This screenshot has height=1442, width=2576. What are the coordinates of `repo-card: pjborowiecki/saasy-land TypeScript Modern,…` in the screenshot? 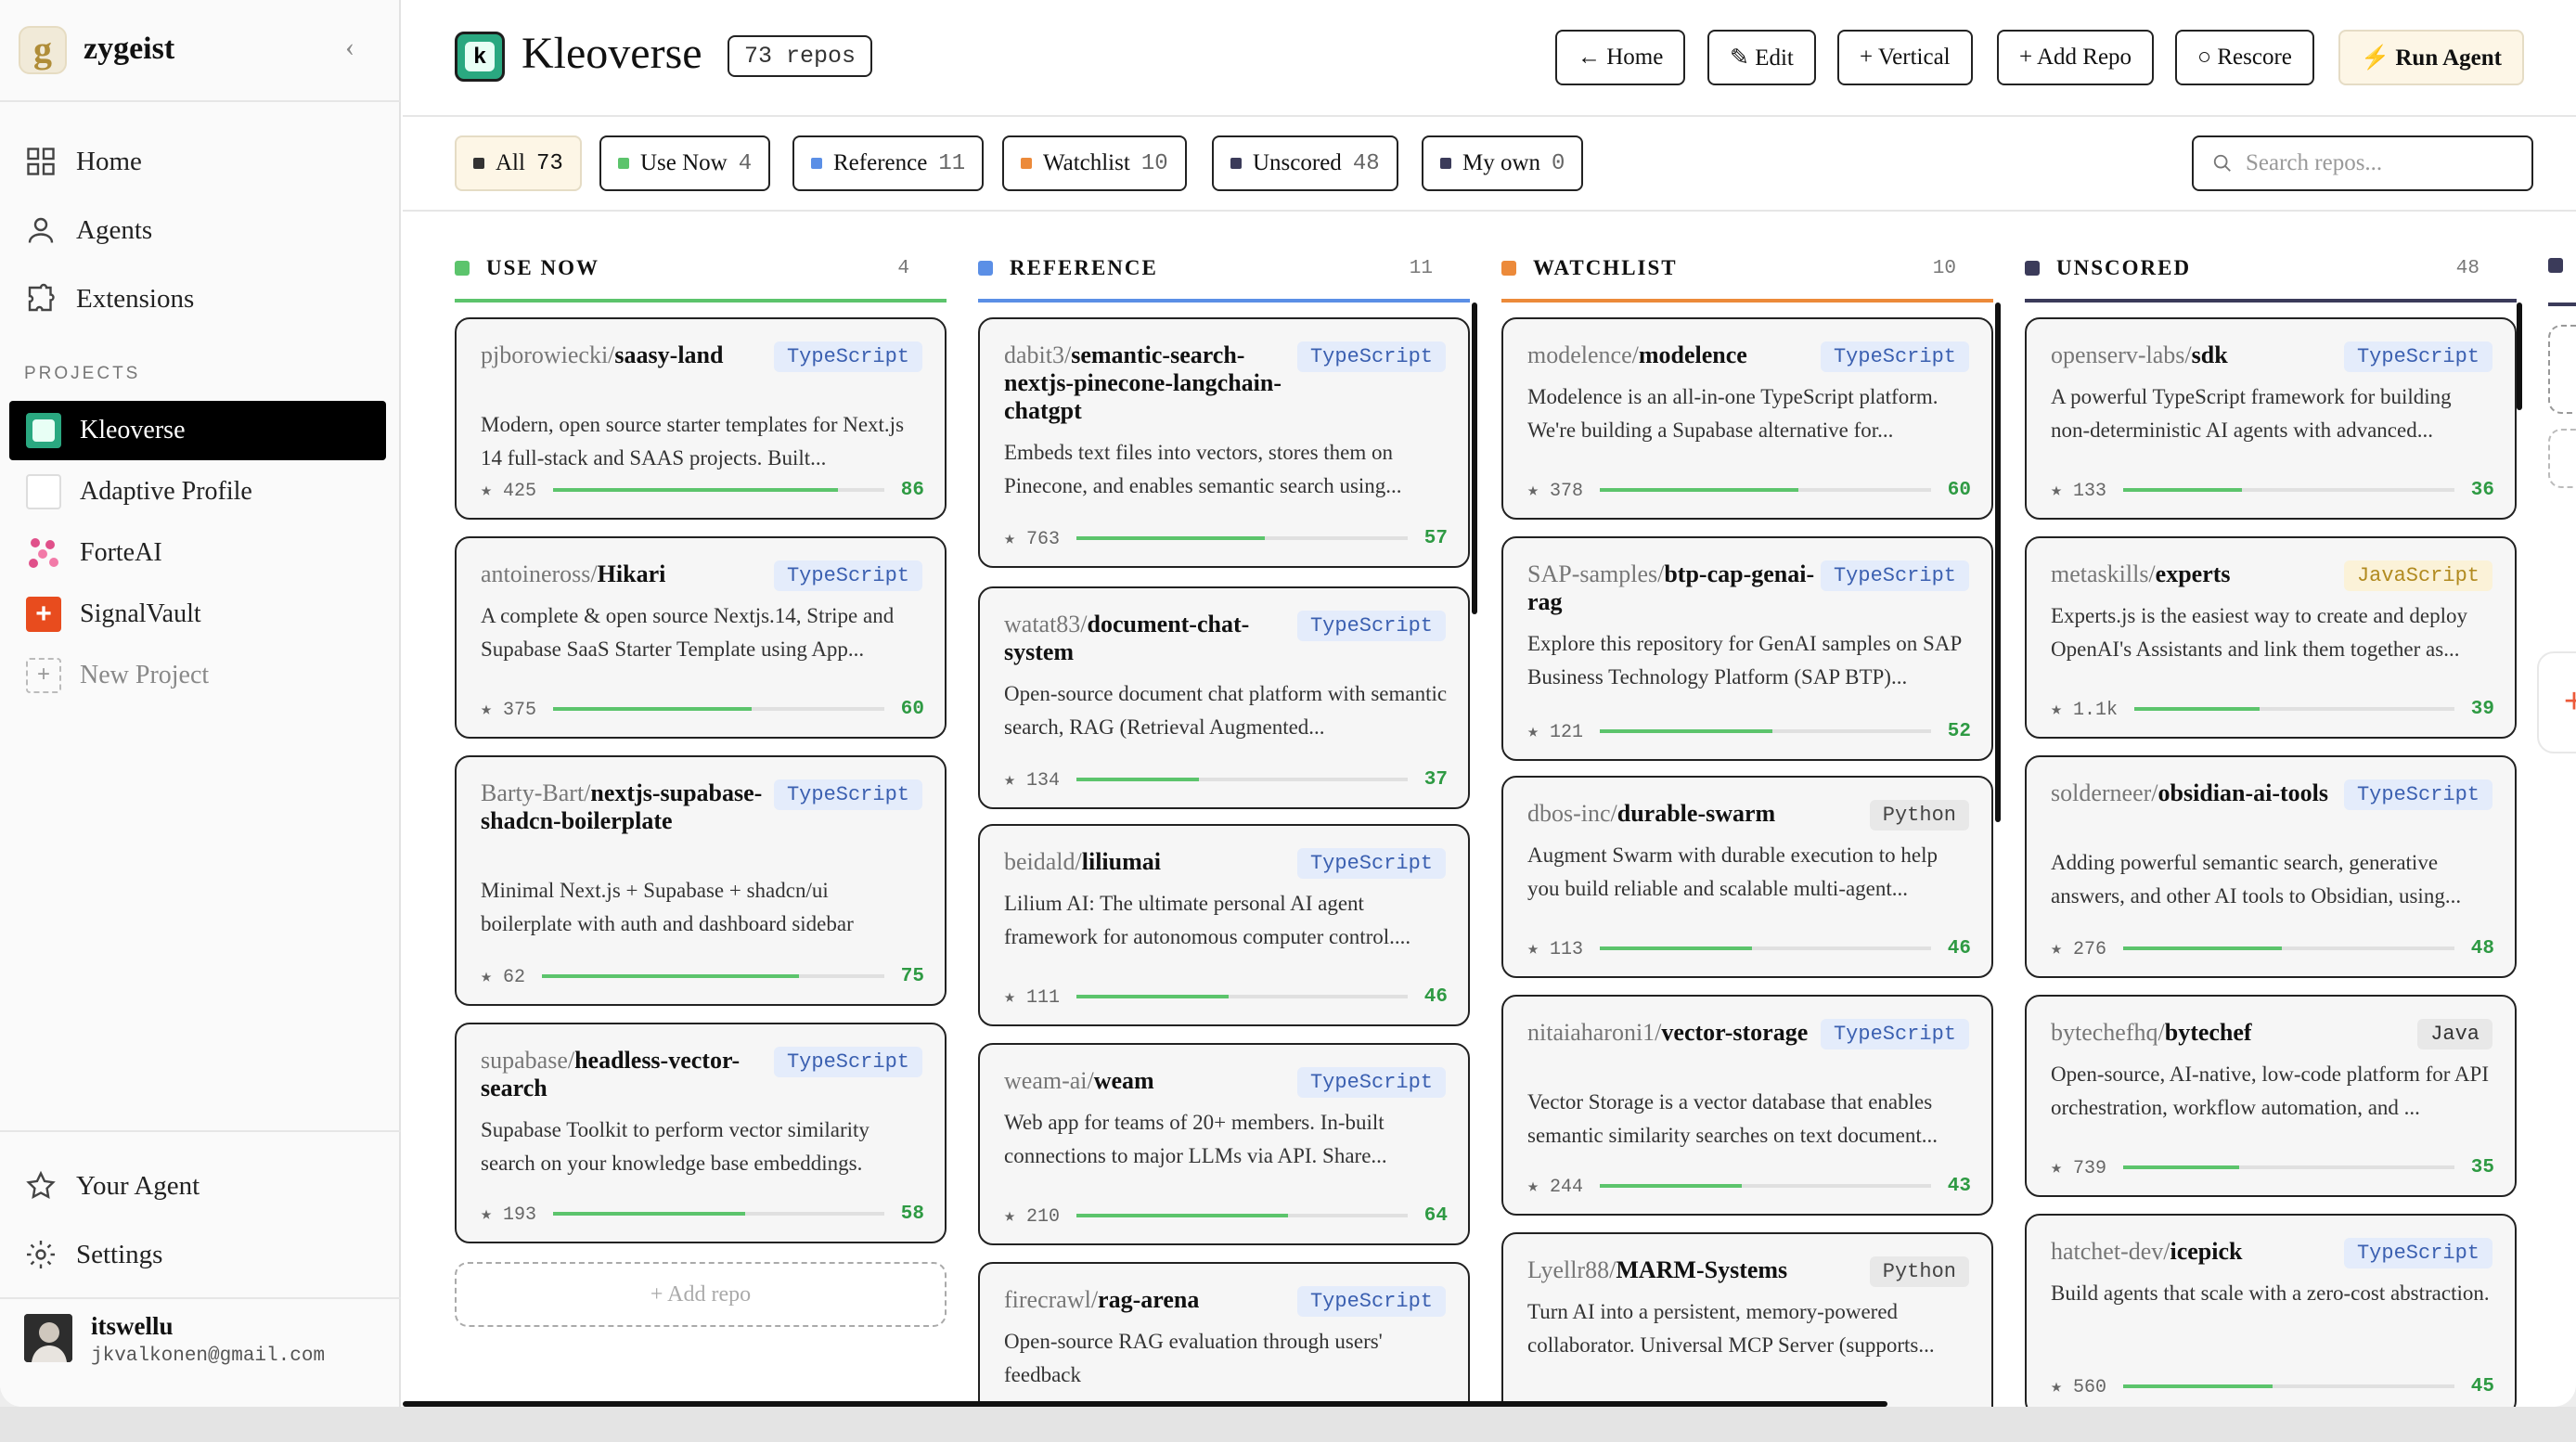 It's located at (701, 418).